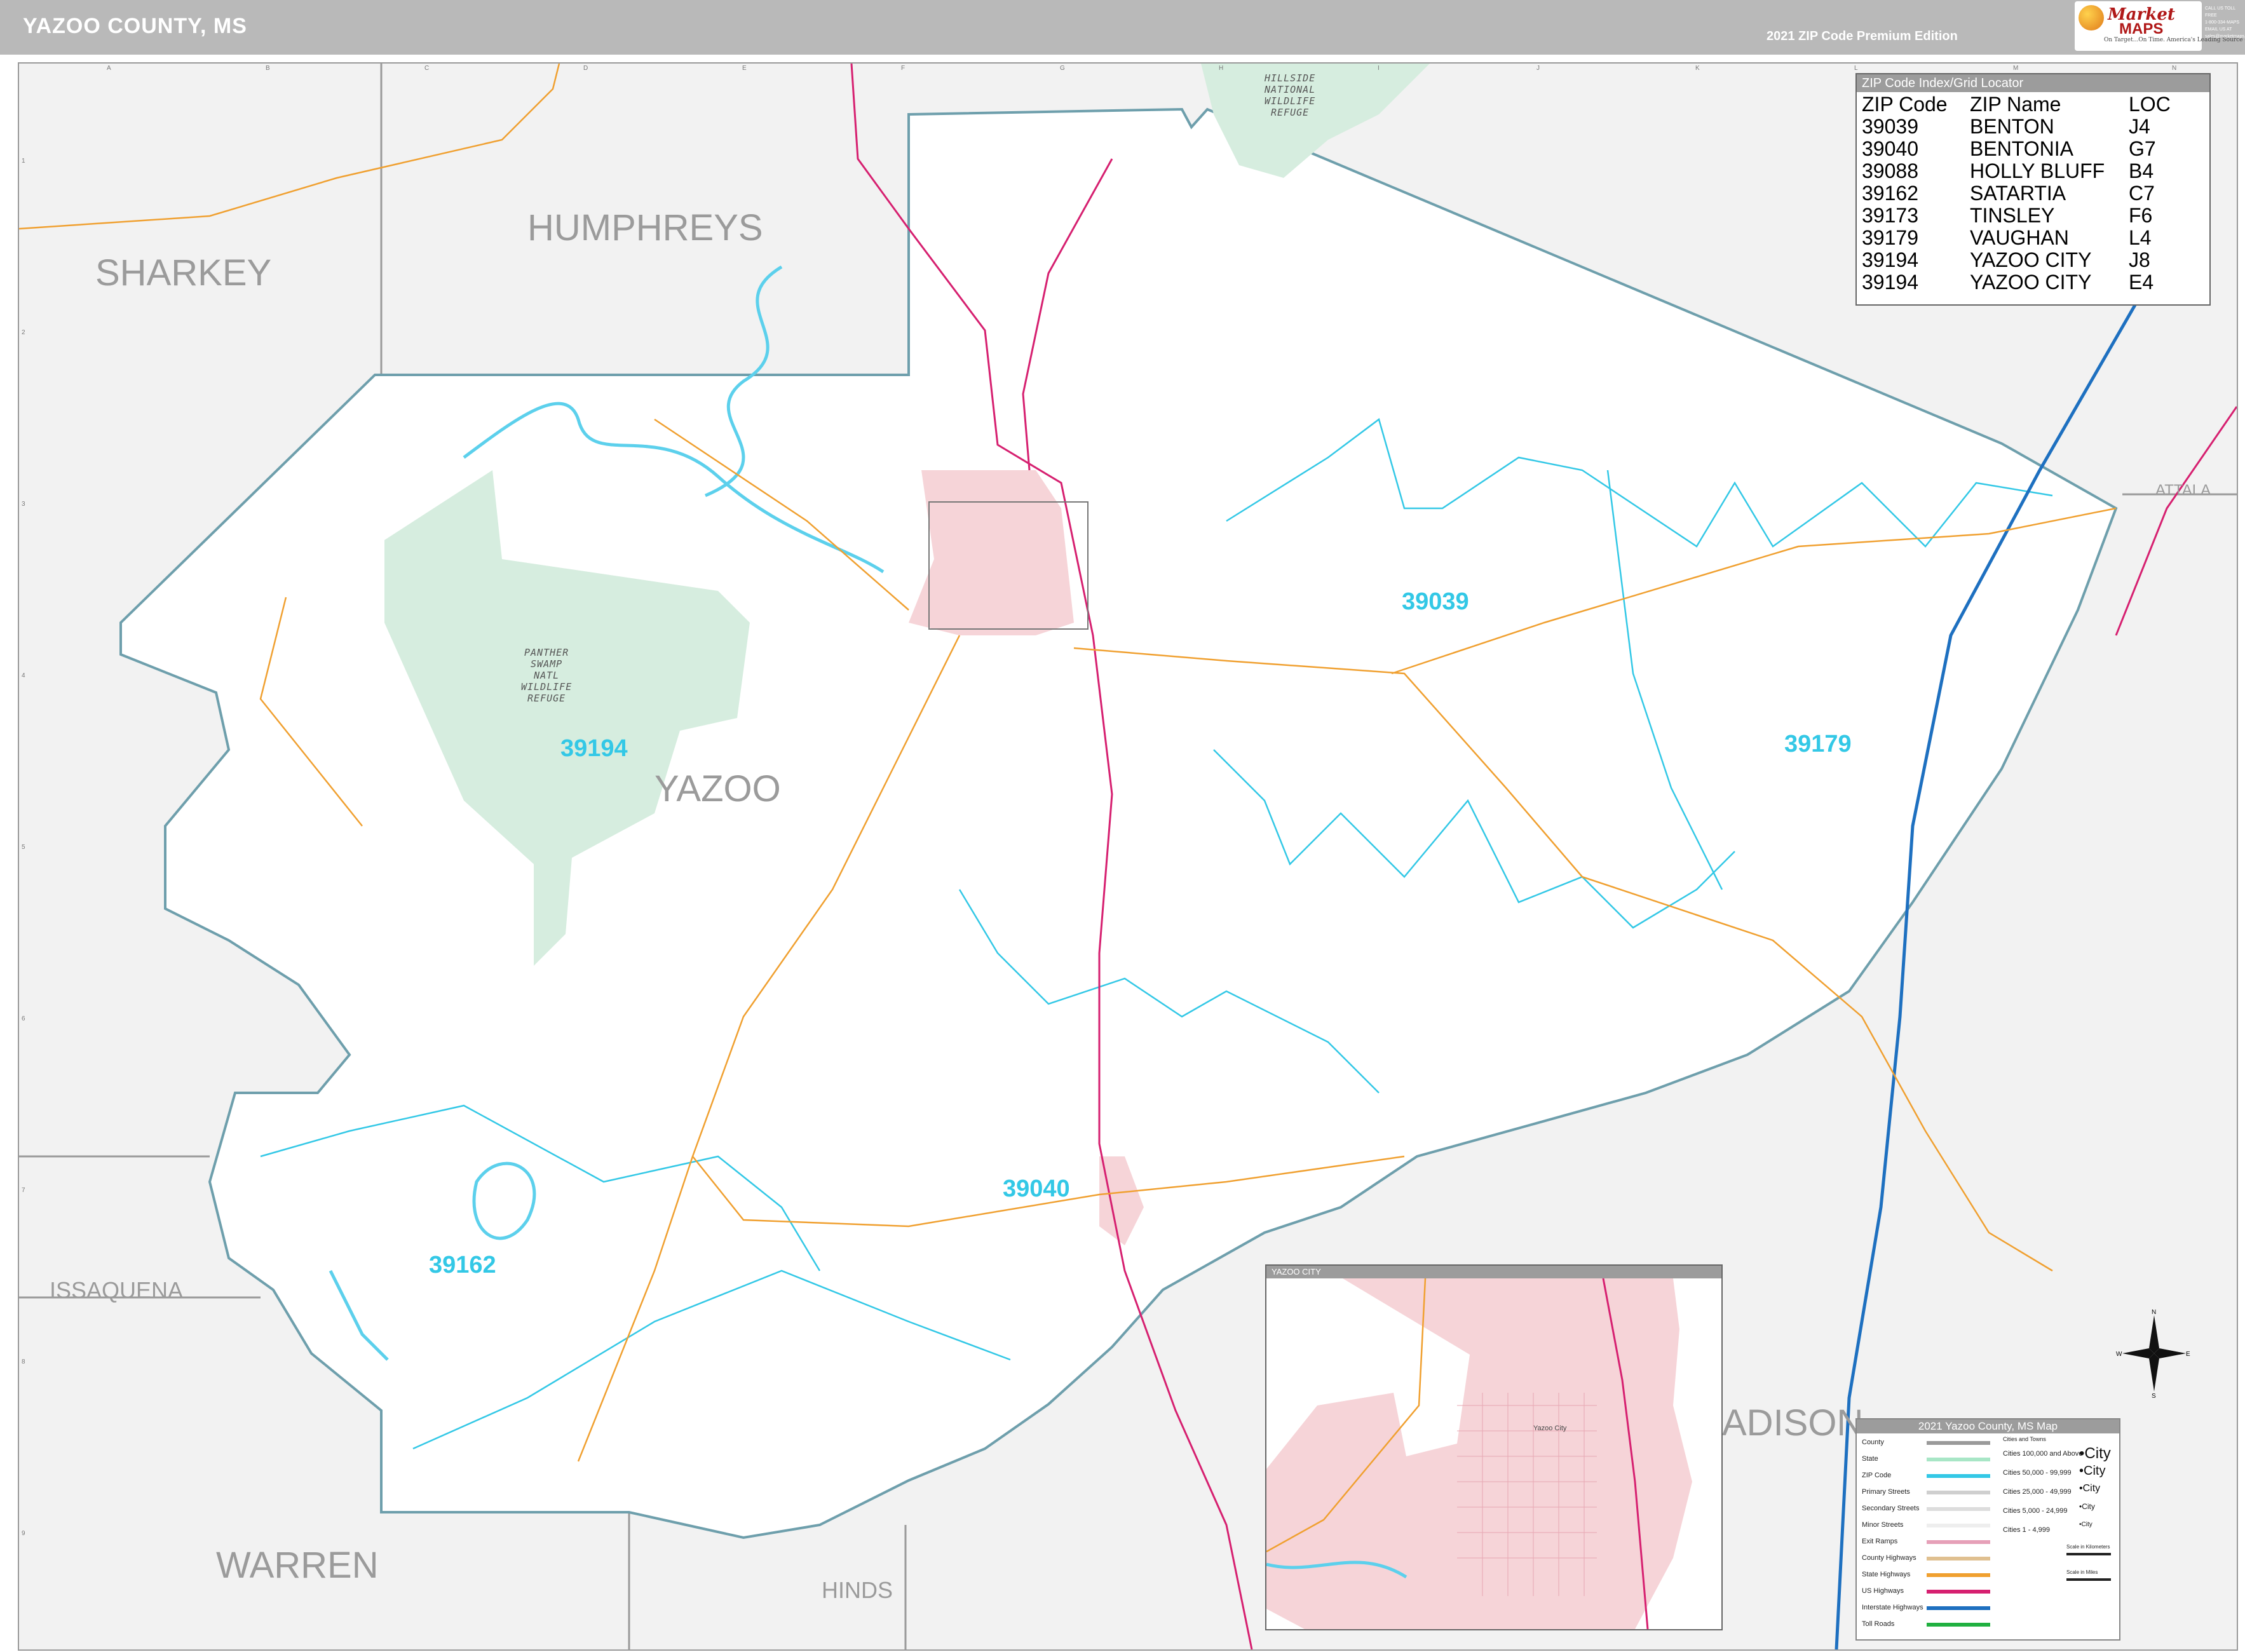  I want to click on zip-code-cell: 39173, so click(1890, 216).